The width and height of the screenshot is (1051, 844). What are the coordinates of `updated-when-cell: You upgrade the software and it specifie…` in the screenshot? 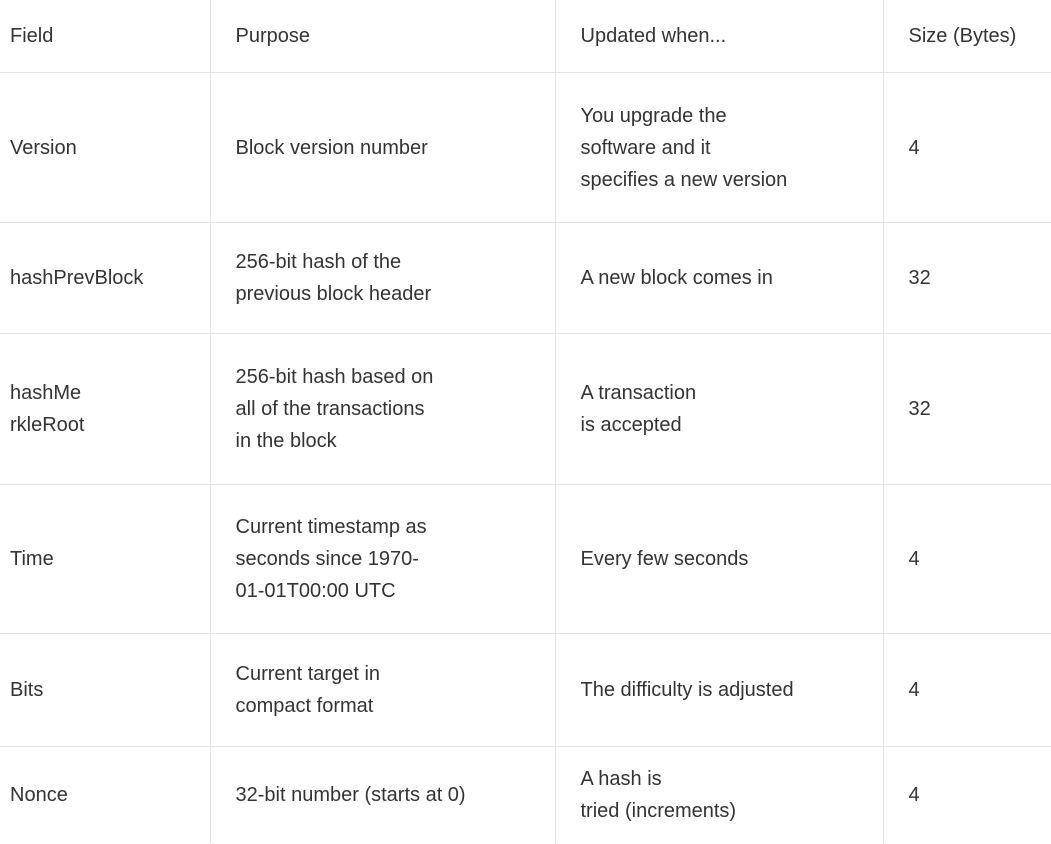 It's located at (718, 147).